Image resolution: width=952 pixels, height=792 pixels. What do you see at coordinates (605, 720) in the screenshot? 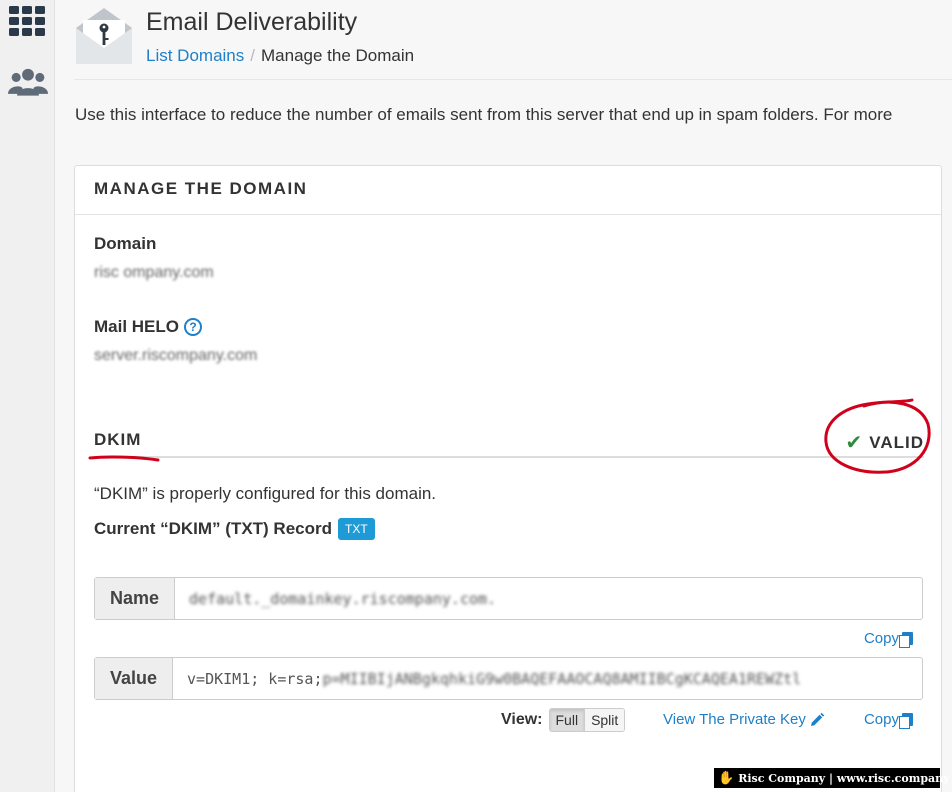
I see `view-split-button: Split` at bounding box center [605, 720].